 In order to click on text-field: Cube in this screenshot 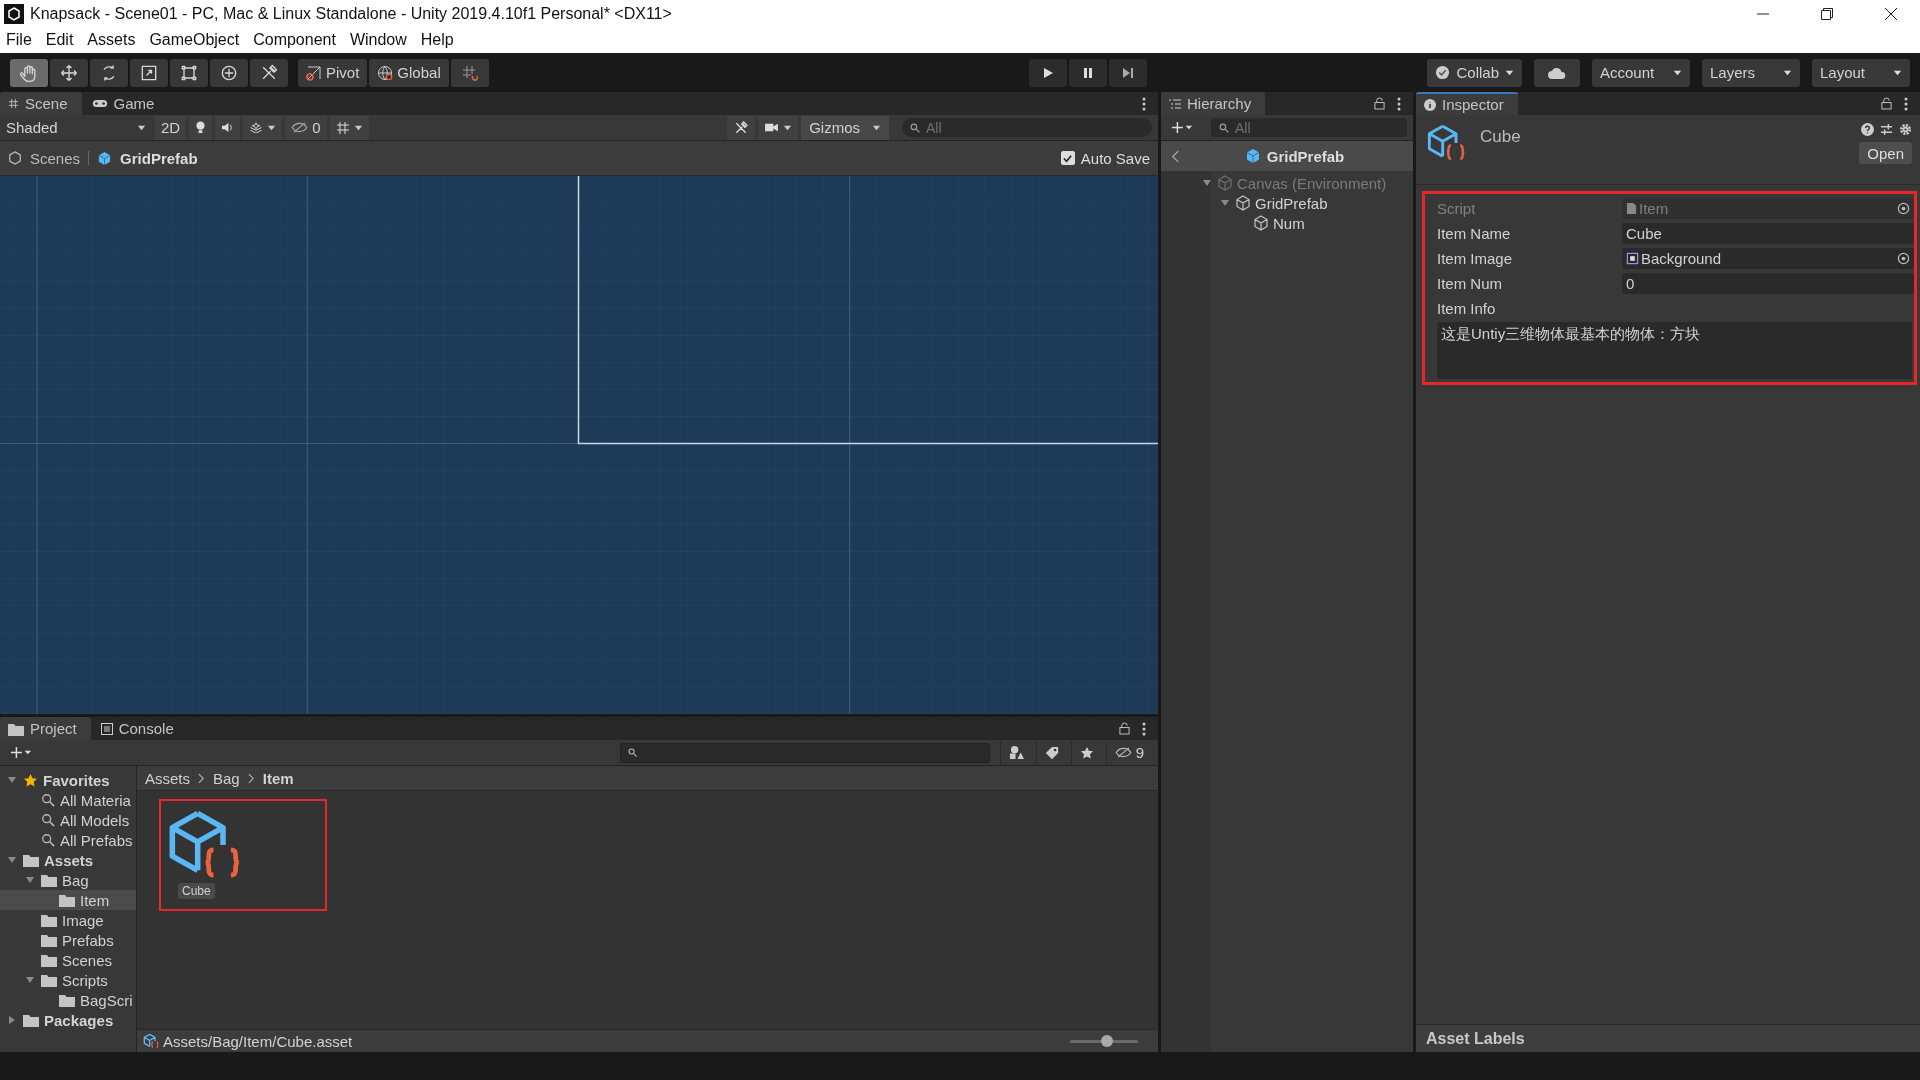, I will do `click(1768, 233)`.